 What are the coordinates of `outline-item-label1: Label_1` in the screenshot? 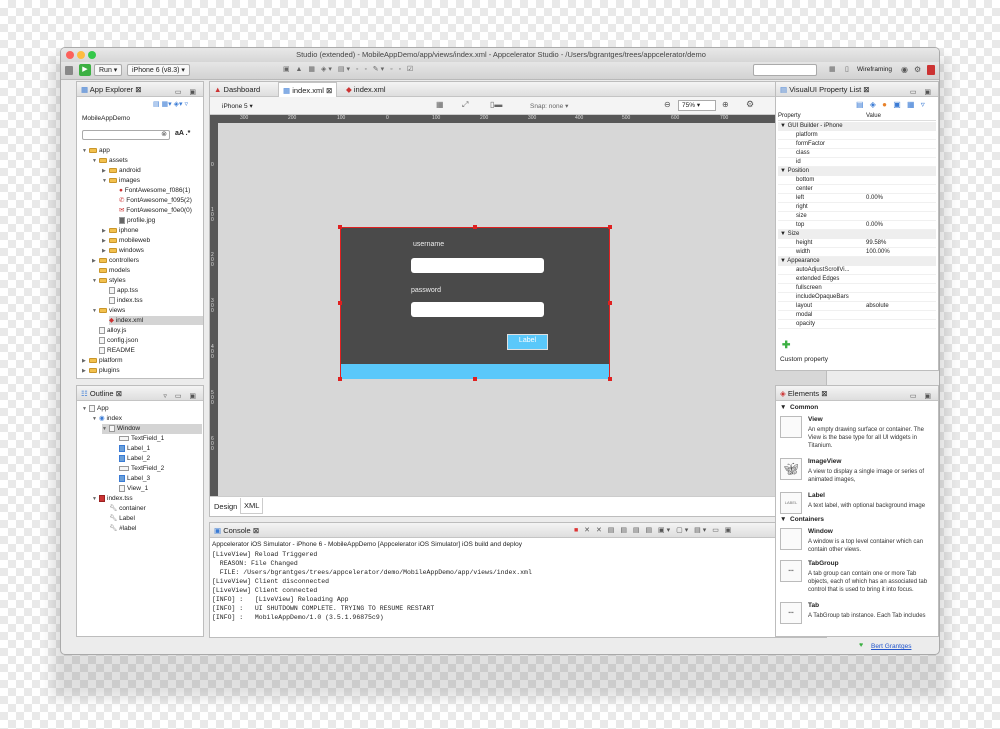 It's located at (134, 448).